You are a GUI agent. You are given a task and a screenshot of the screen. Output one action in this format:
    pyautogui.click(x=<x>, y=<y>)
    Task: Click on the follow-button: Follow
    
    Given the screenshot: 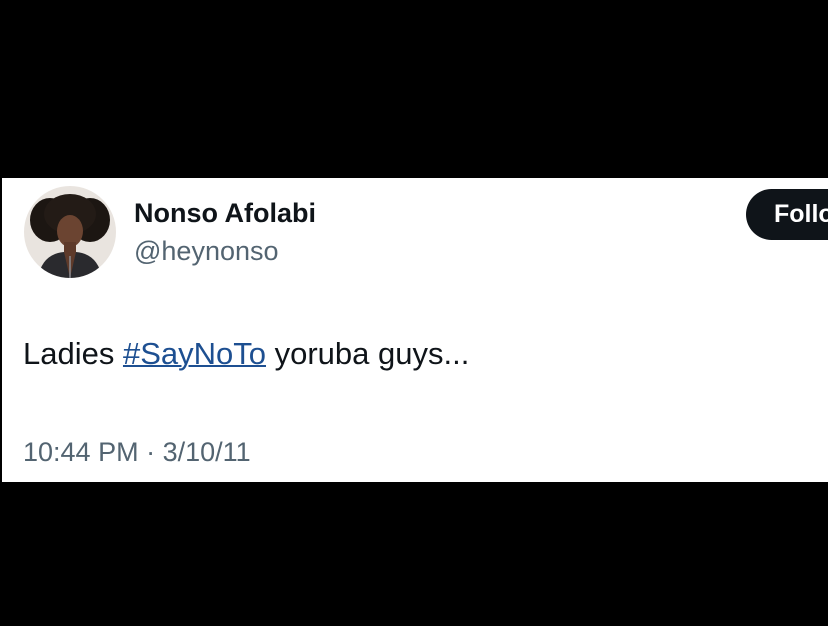 What is the action you would take?
    pyautogui.click(x=787, y=214)
    